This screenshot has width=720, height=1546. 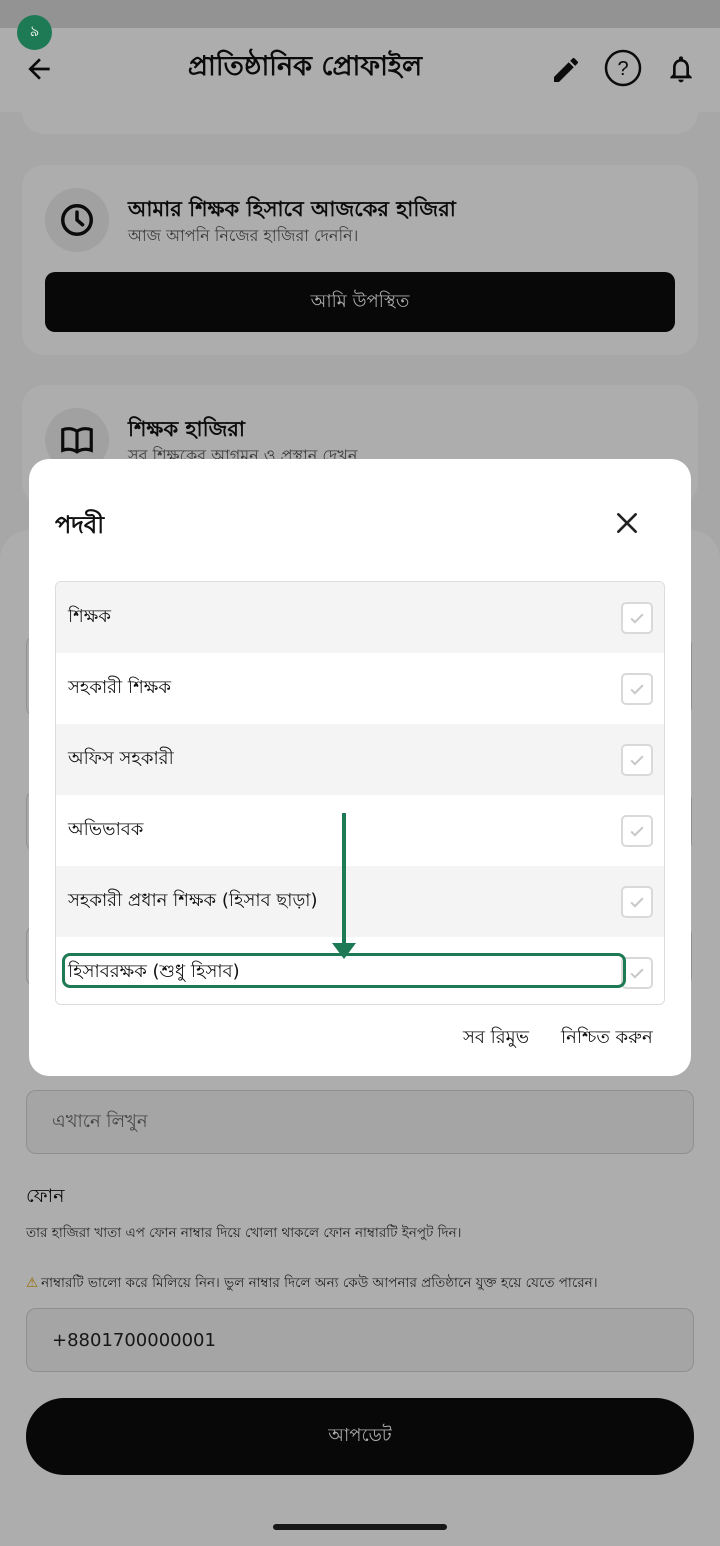 What do you see at coordinates (80, 525) in the screenshot?
I see `dialog-title: পদবী` at bounding box center [80, 525].